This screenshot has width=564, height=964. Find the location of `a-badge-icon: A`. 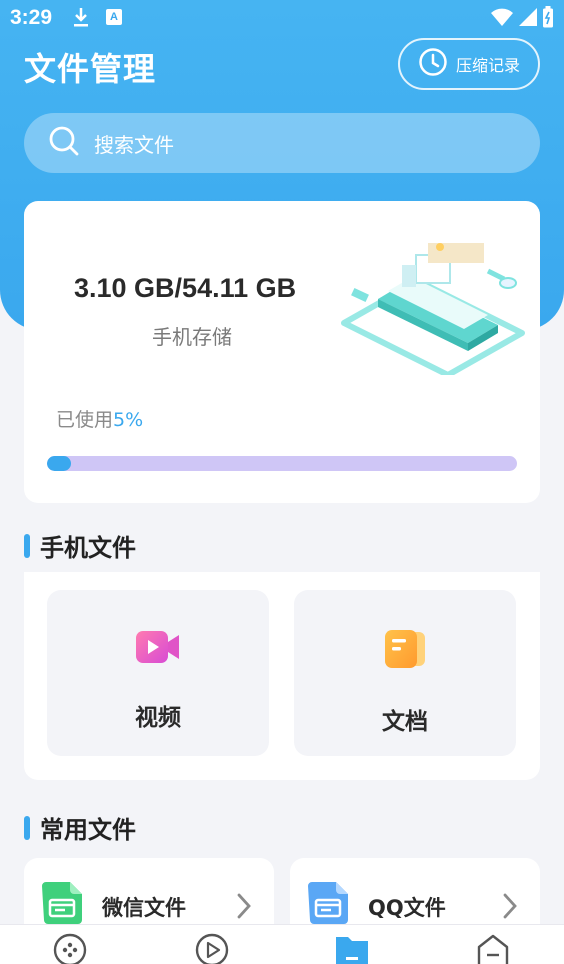

a-badge-icon: A is located at coordinates (114, 17).